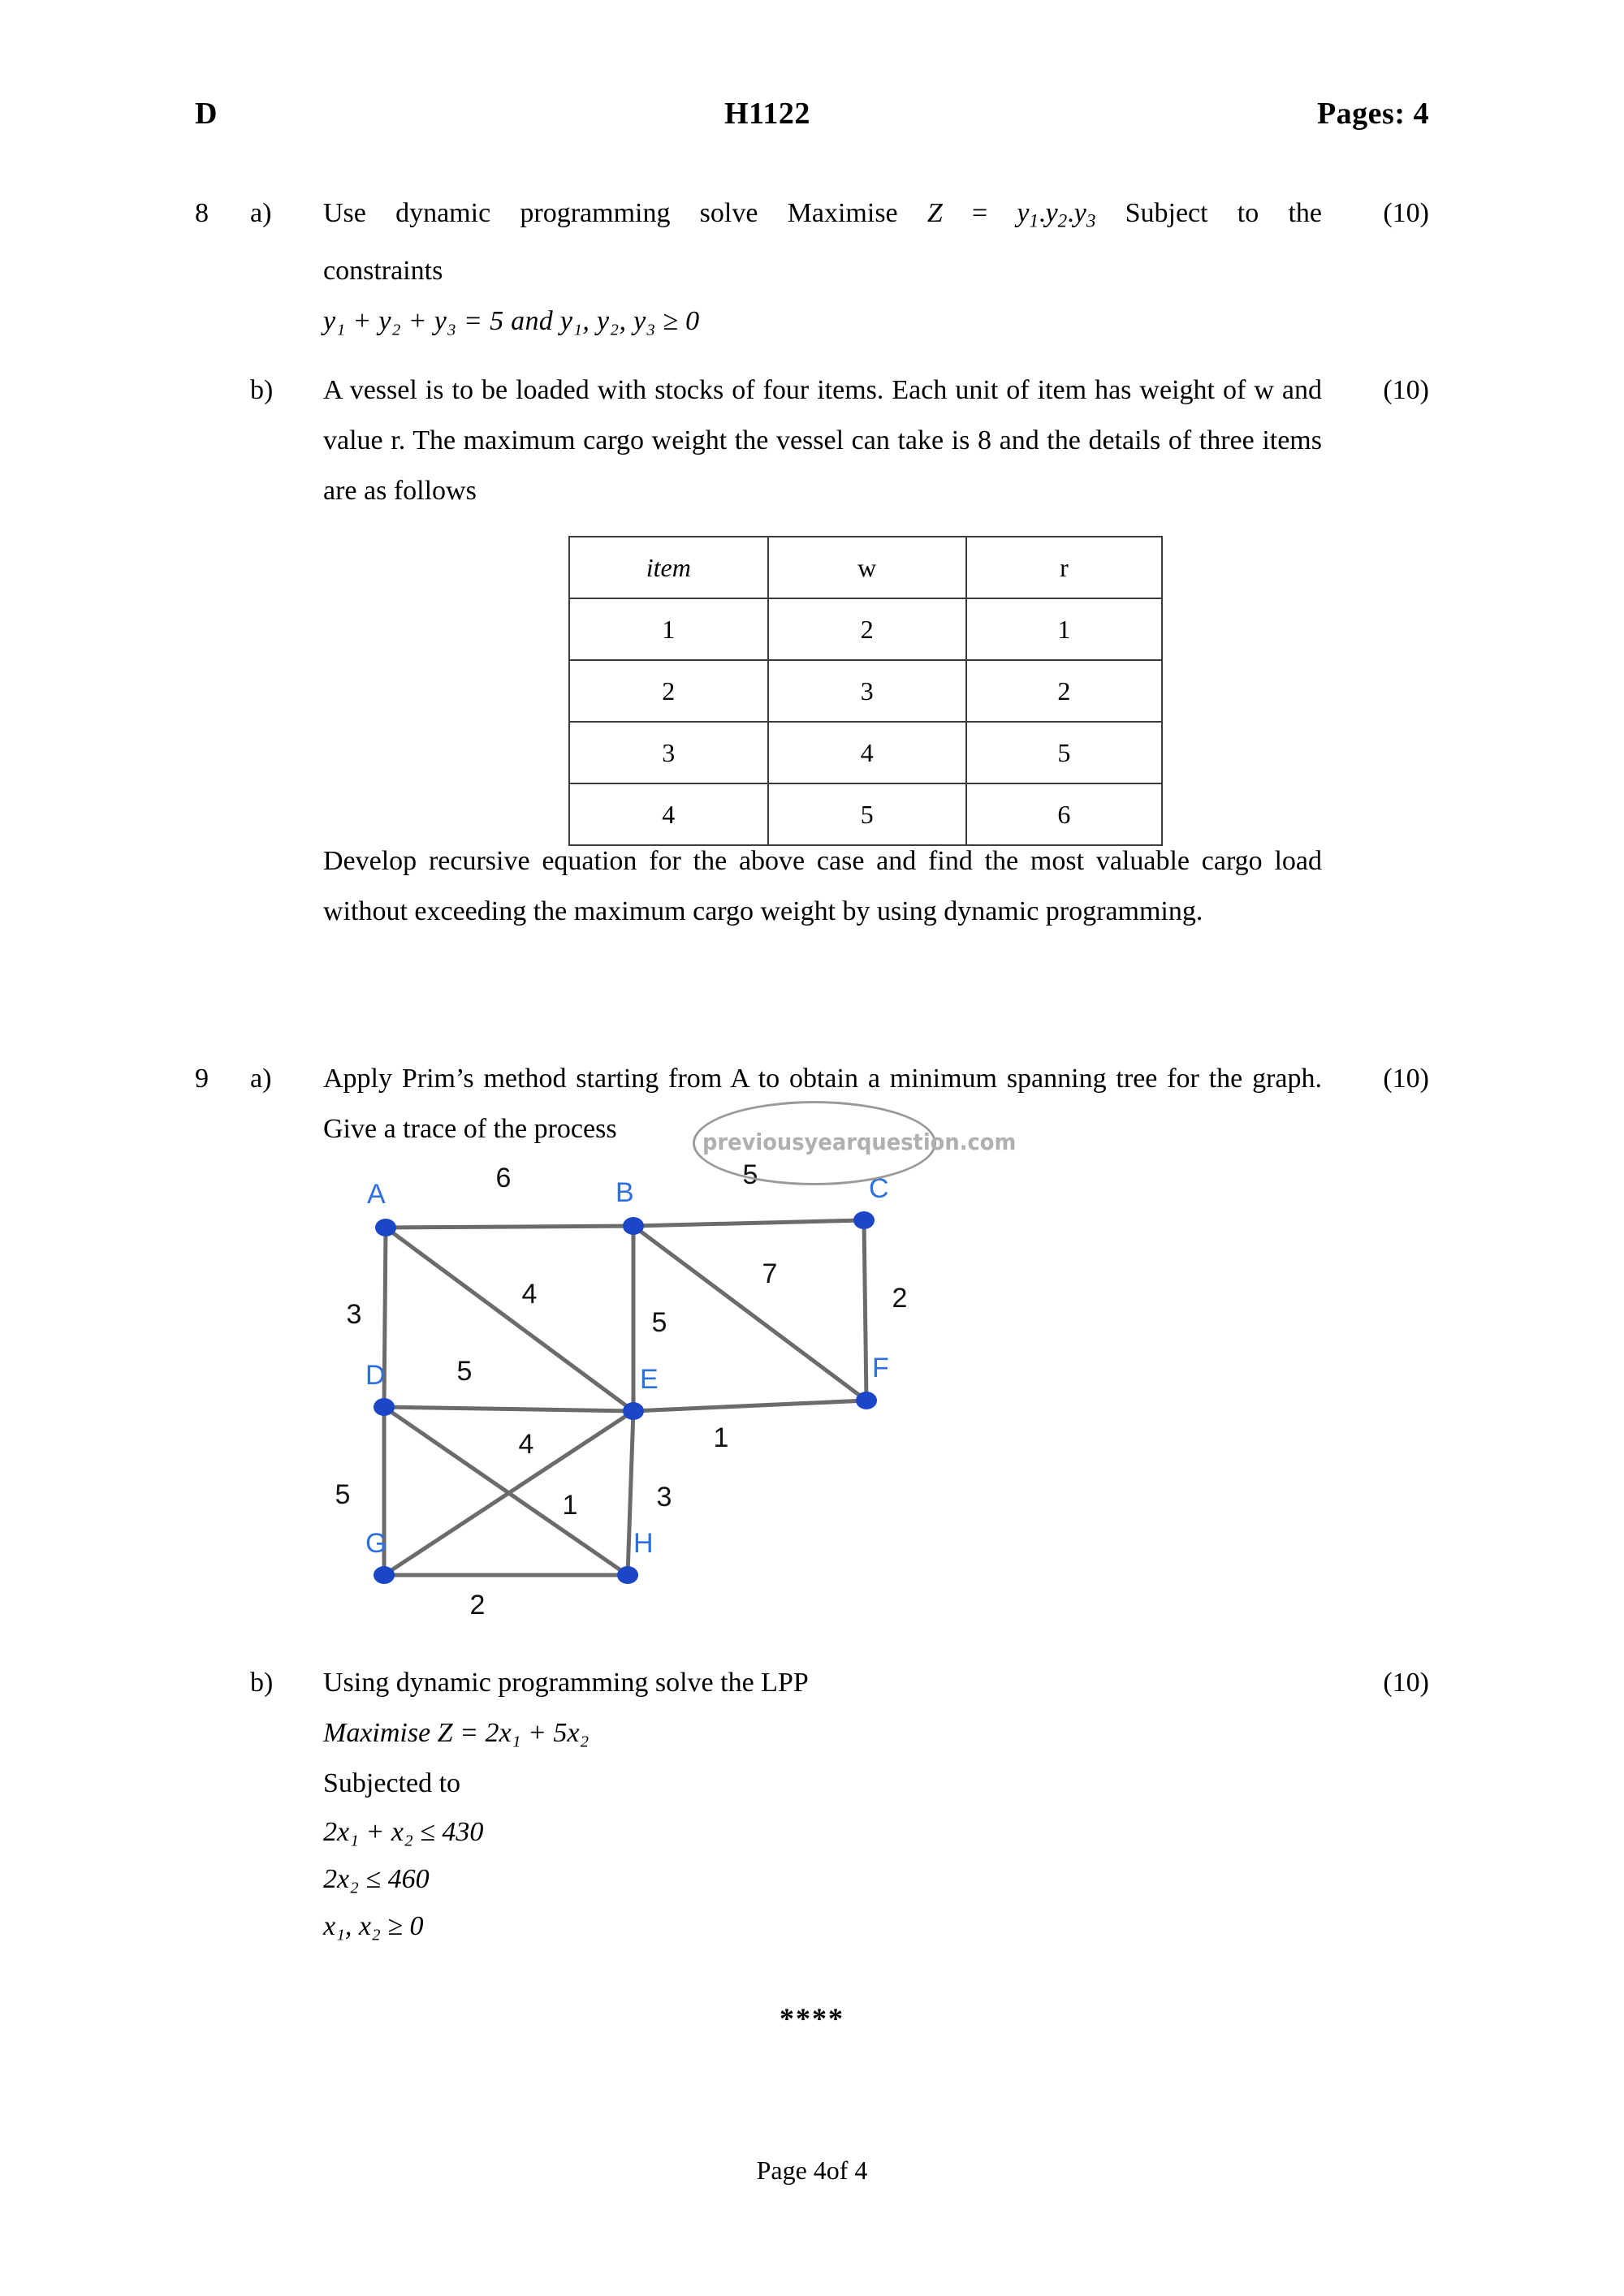 The height and width of the screenshot is (2296, 1624). What do you see at coordinates (934, 213) in the screenshot?
I see `q8a-symbol-z: Z` at bounding box center [934, 213].